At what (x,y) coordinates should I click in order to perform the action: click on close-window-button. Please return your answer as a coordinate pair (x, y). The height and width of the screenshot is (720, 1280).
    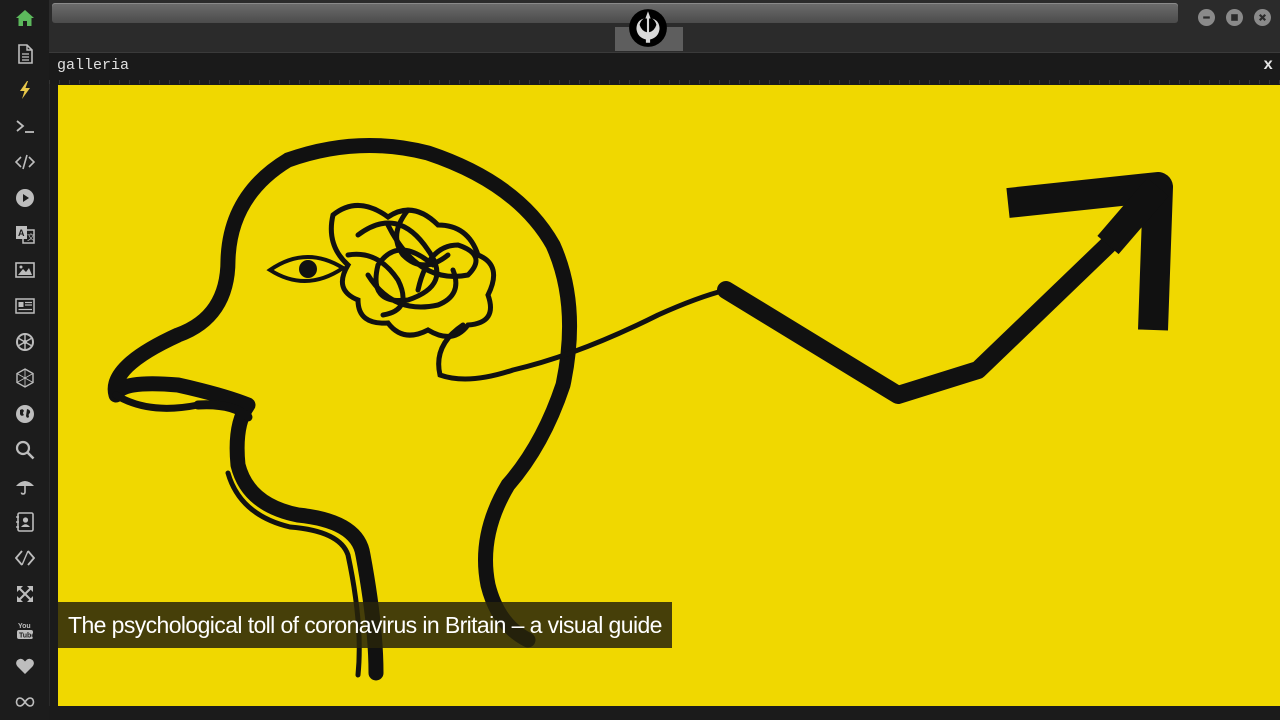
    Looking at the image, I should click on (1262, 17).